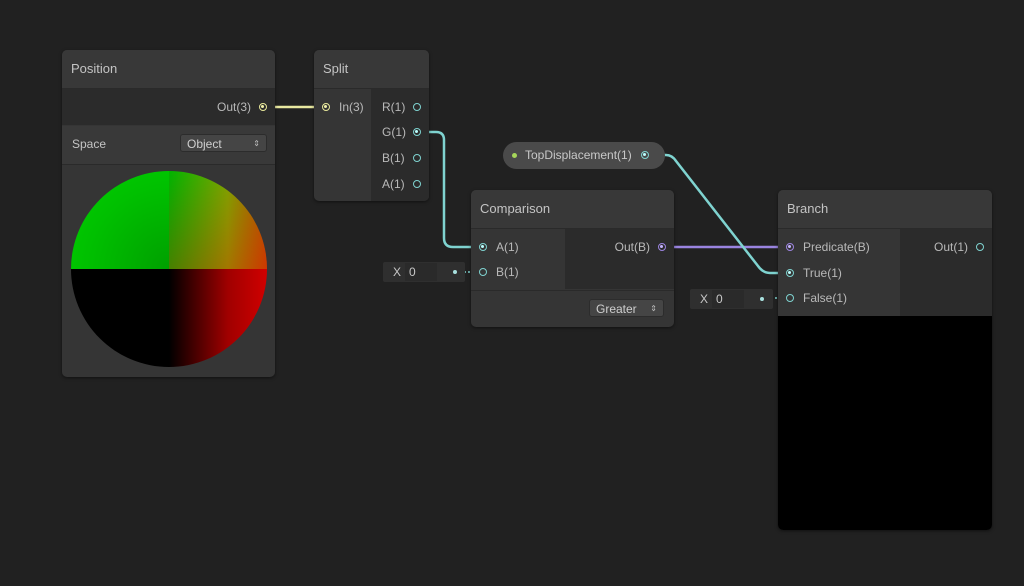 Image resolution: width=1024 pixels, height=586 pixels. I want to click on branch-false-connector-dot, so click(762, 299).